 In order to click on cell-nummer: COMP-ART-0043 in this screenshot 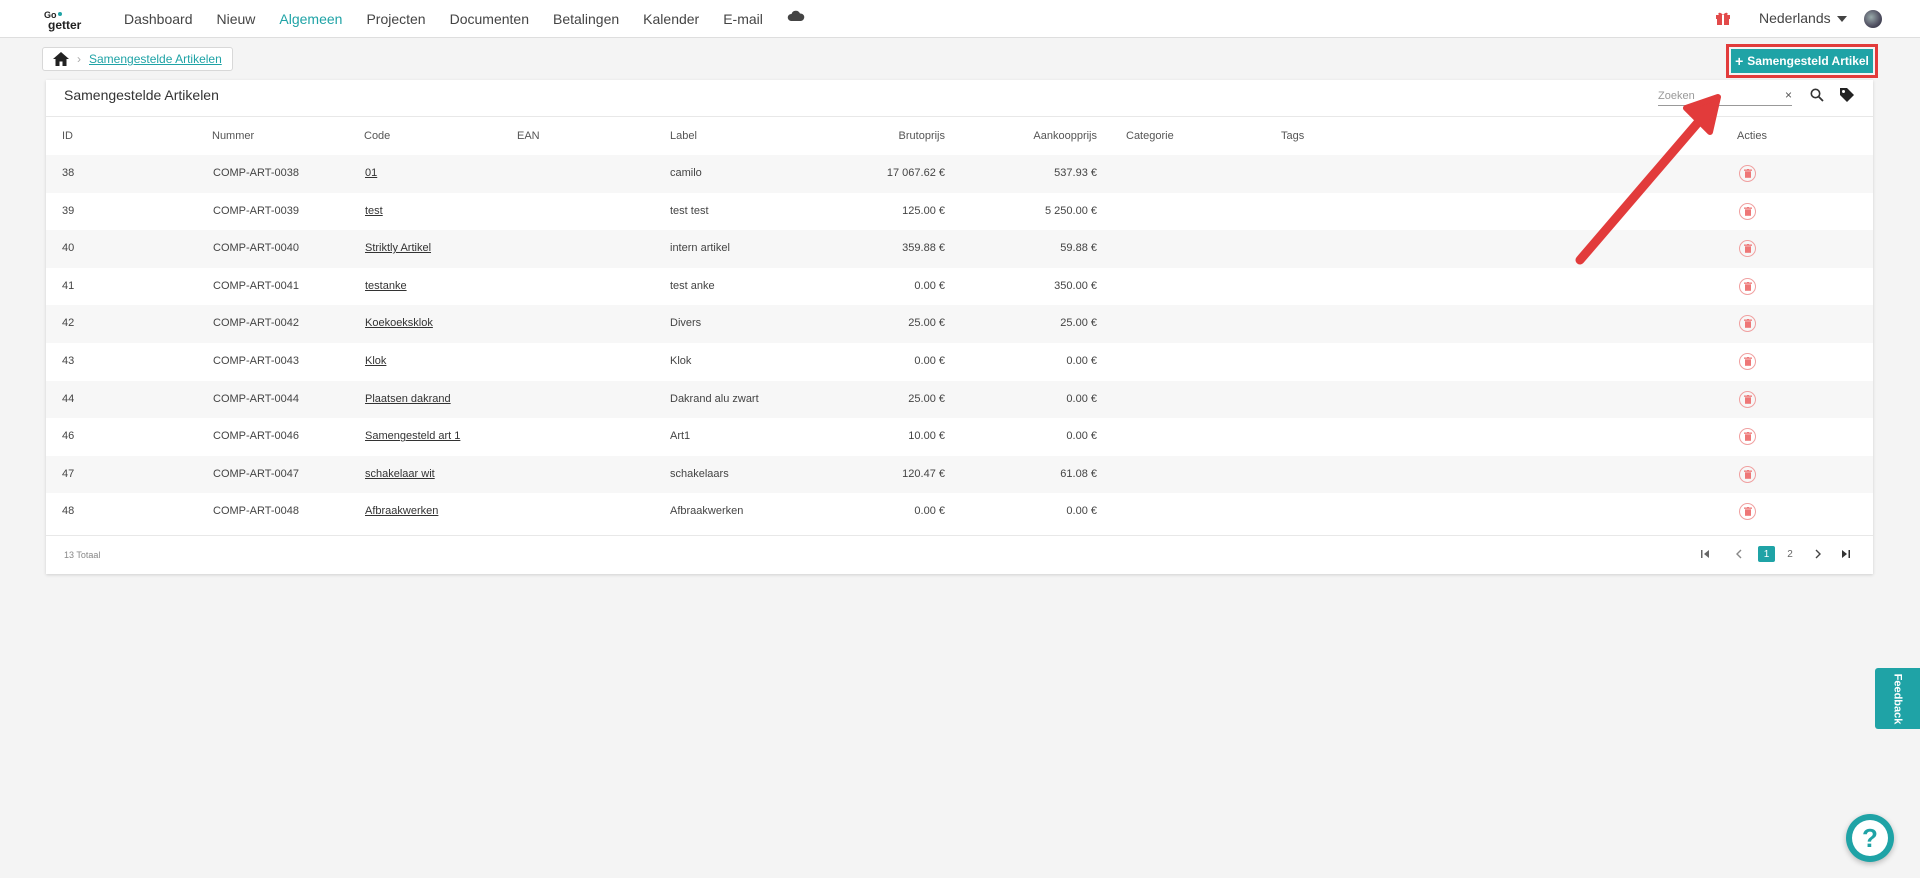, I will do `click(256, 361)`.